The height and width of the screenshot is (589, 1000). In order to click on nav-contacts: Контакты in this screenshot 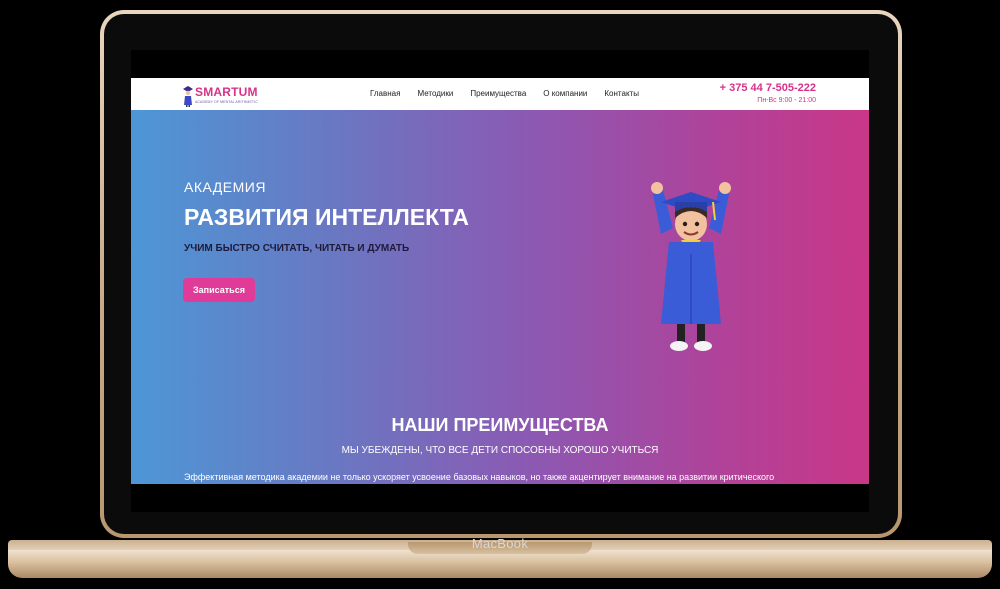, I will do `click(621, 93)`.